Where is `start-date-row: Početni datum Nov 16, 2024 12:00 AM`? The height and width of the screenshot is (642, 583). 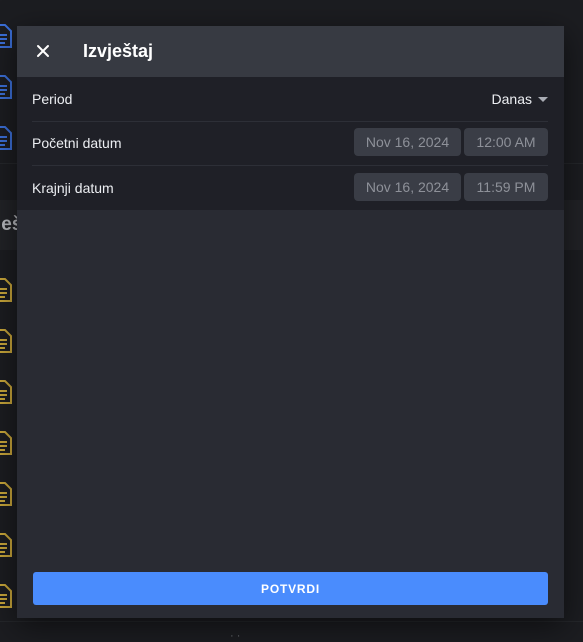
start-date-row: Početni datum Nov 16, 2024 12:00 AM is located at coordinates (290, 143).